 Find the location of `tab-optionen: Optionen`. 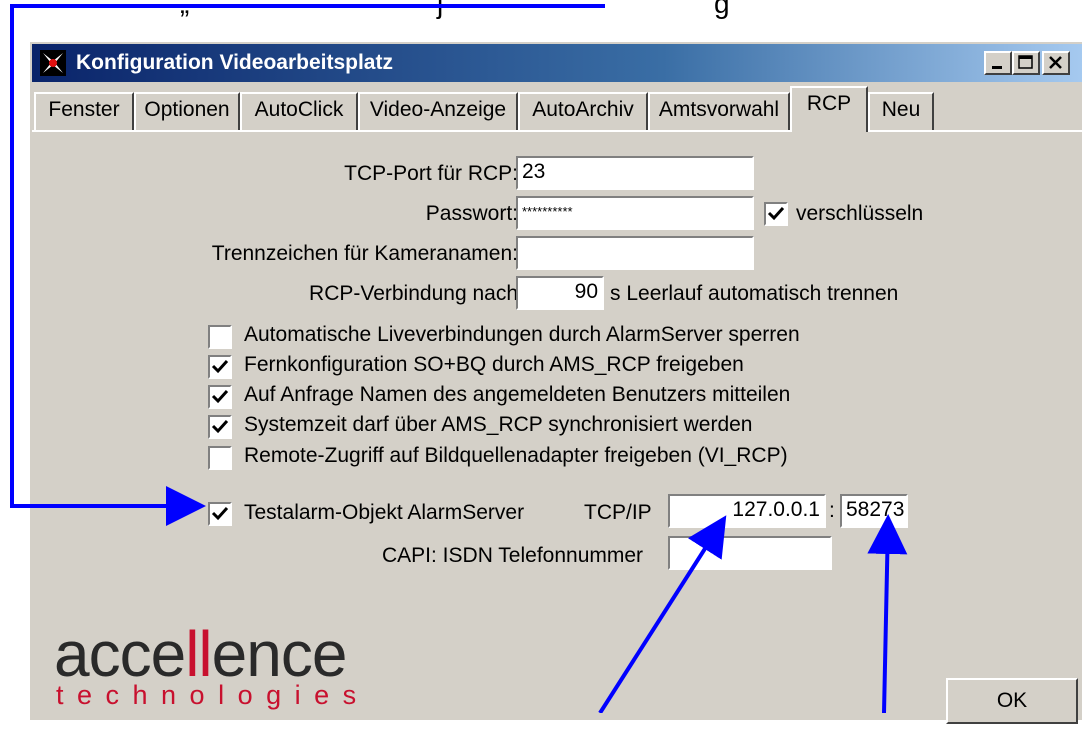

tab-optionen: Optionen is located at coordinates (187, 111).